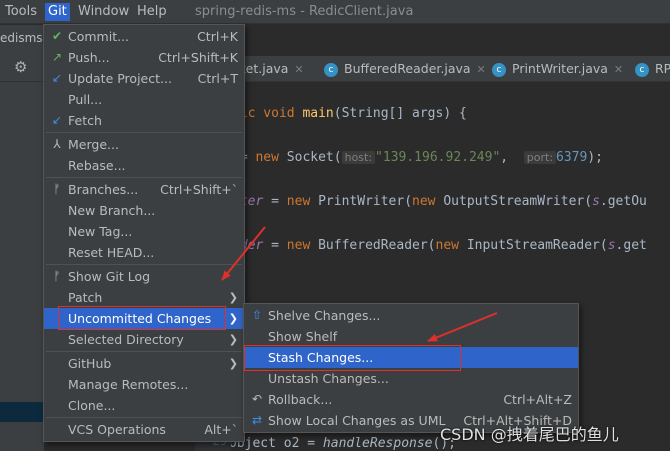 The image size is (670, 451). I want to click on shelve-icon: ⇧, so click(257, 315).